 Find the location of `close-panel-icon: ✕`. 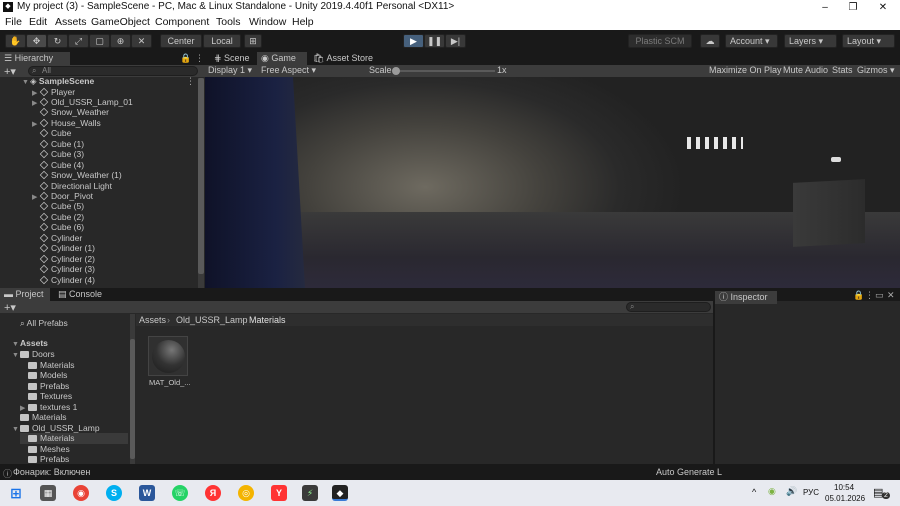

close-panel-icon: ✕ is located at coordinates (891, 295).